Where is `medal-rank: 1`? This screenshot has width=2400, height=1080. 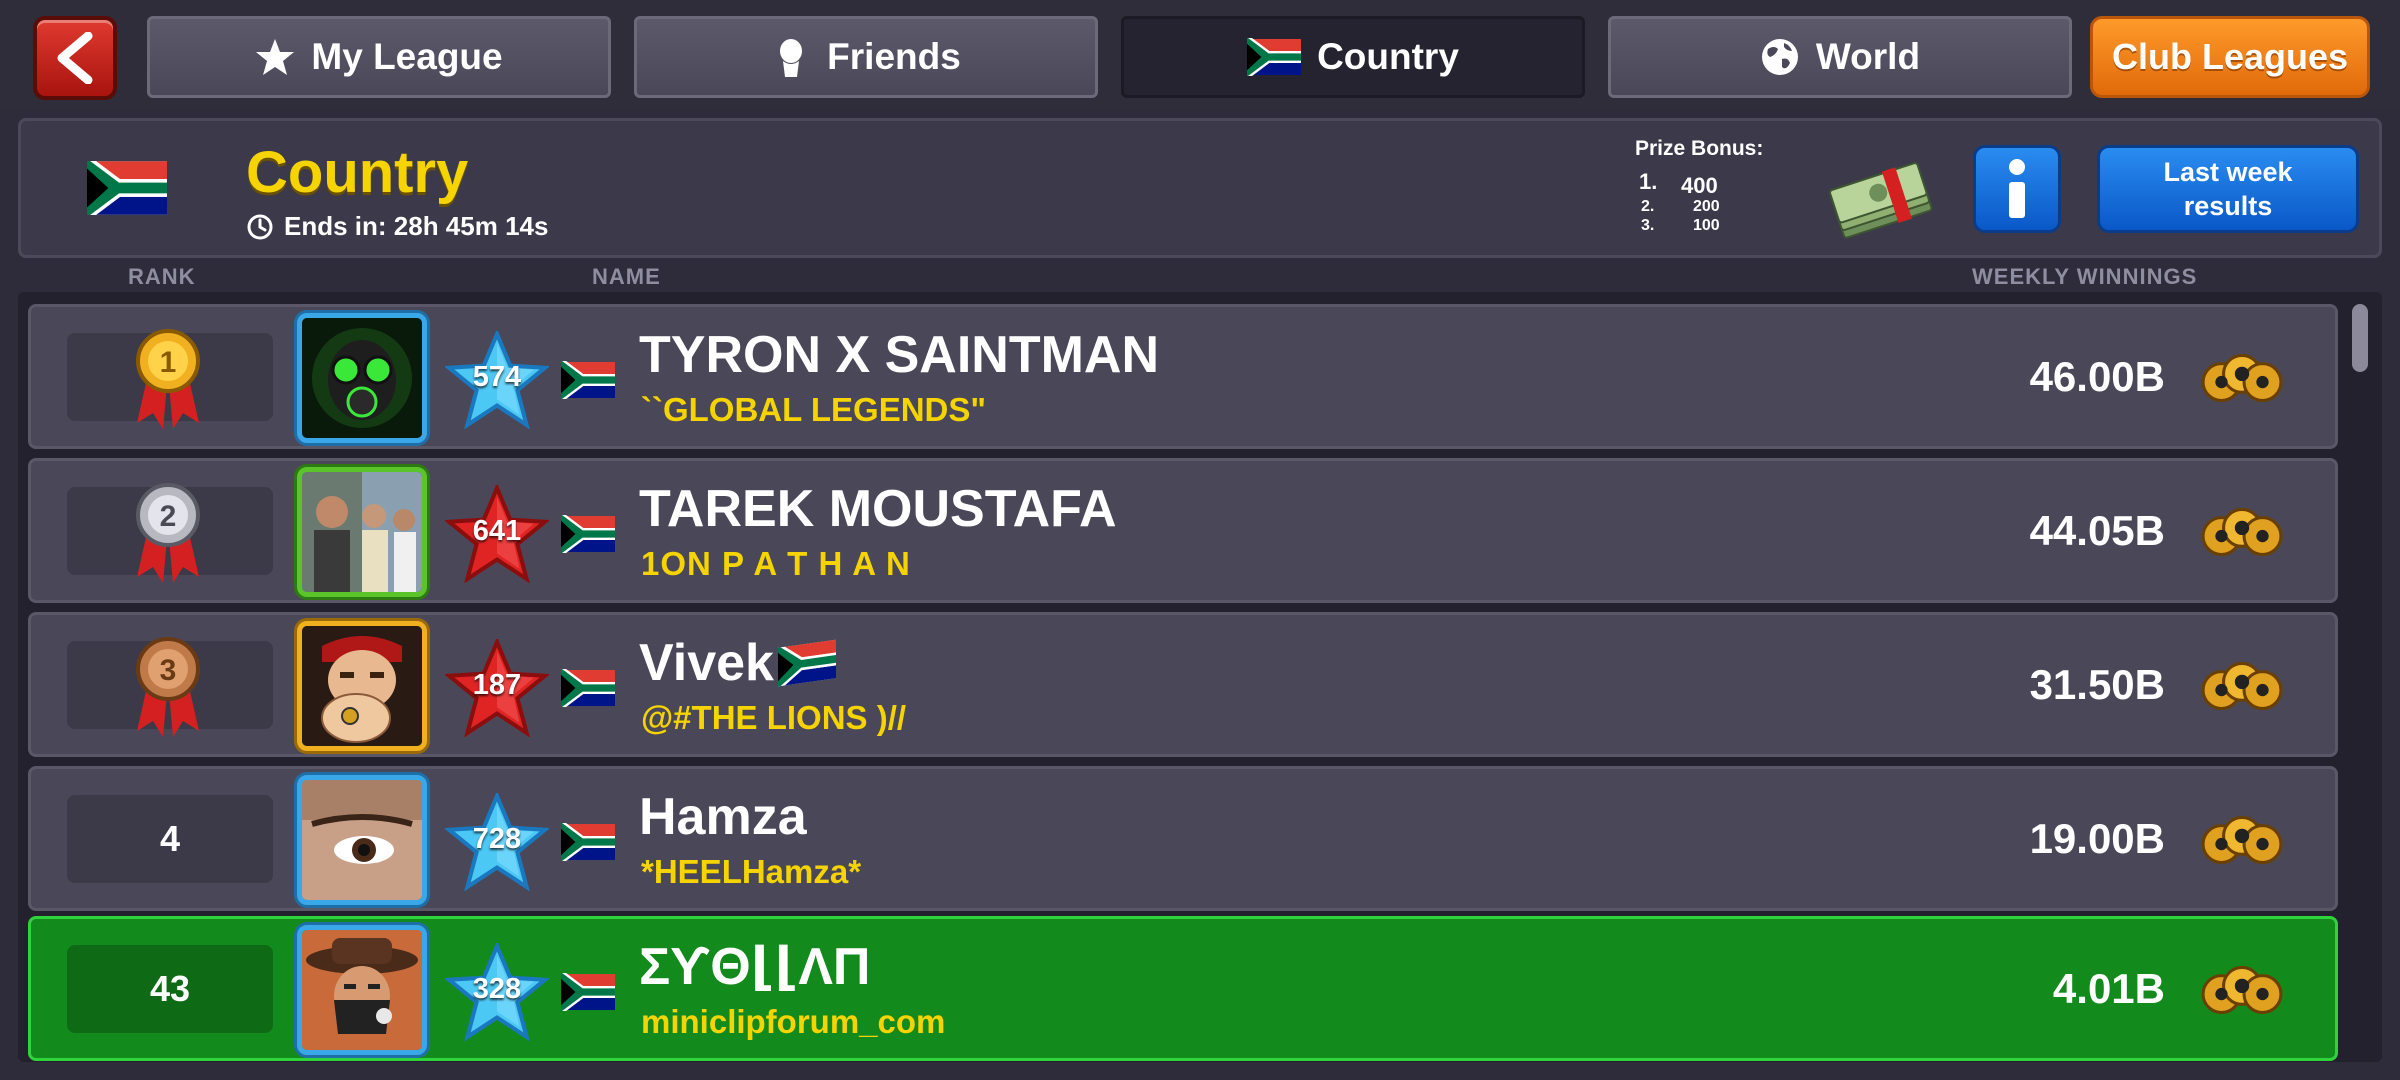 medal-rank: 1 is located at coordinates (168, 362).